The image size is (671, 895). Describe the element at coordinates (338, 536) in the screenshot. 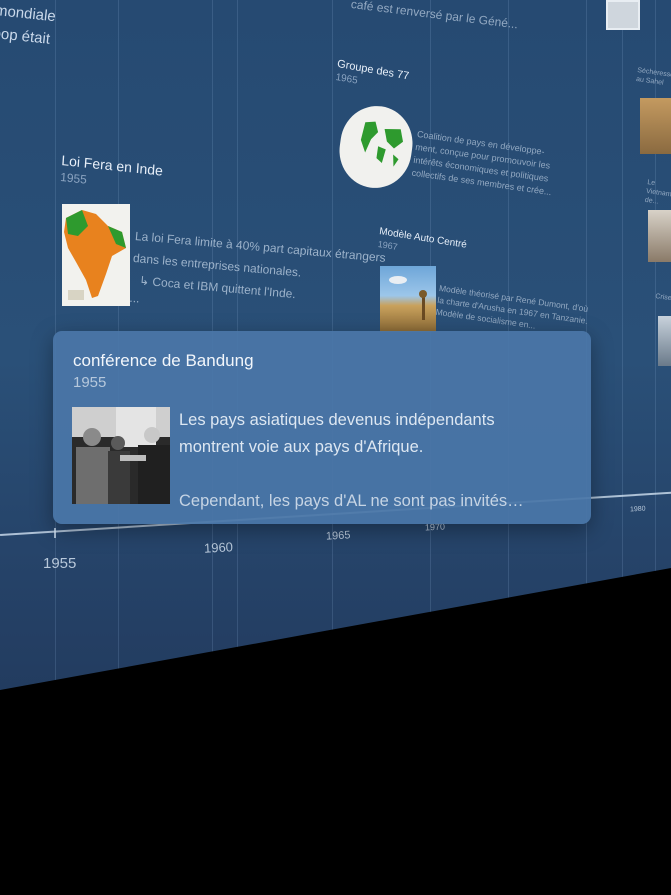

I see `axis-tick-label: 1965` at that location.